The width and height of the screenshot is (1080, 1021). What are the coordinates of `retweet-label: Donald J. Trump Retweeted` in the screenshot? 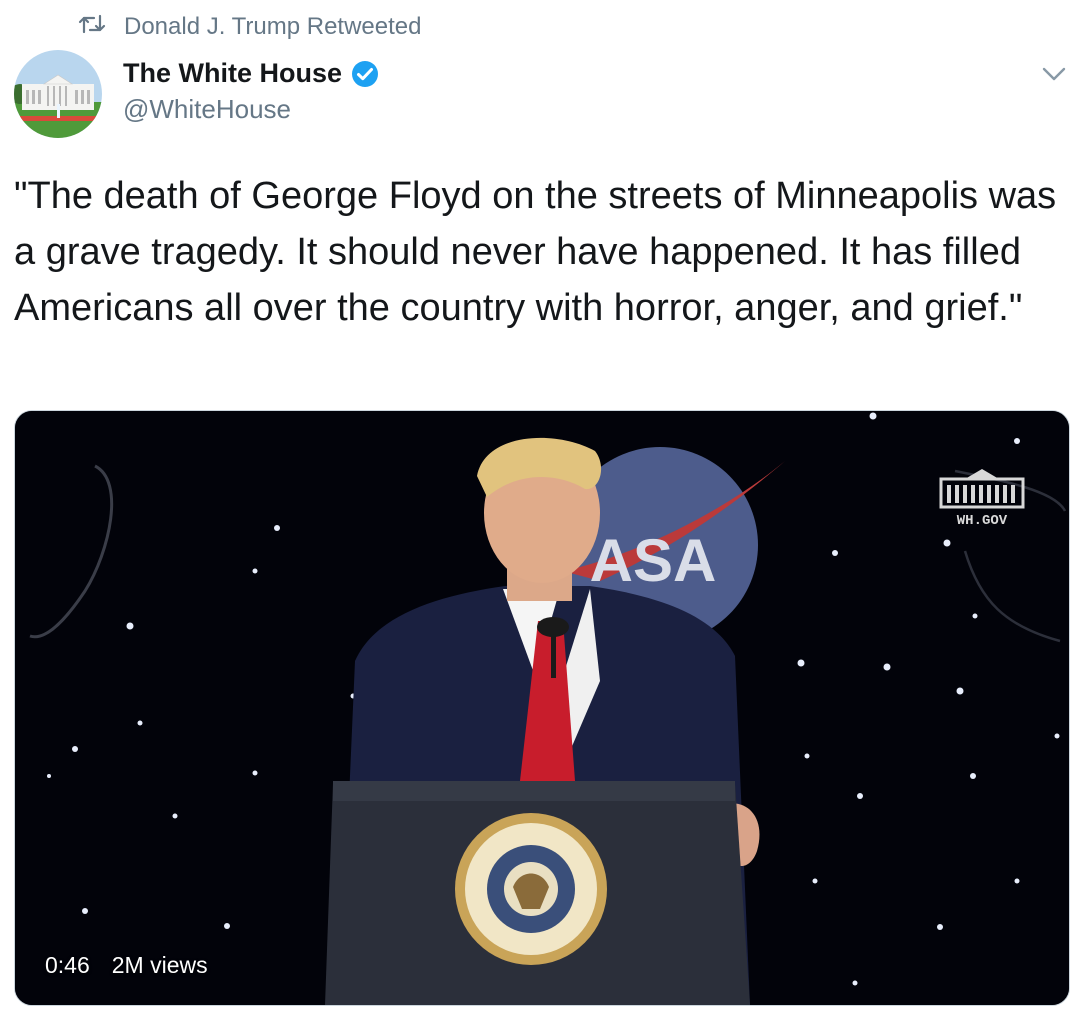 It's located at (273, 26).